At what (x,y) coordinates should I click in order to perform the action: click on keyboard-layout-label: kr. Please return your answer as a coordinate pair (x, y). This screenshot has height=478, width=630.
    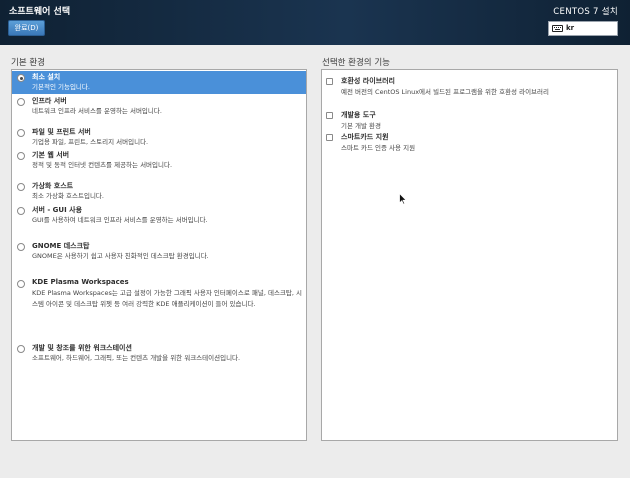
    Looking at the image, I should click on (570, 28).